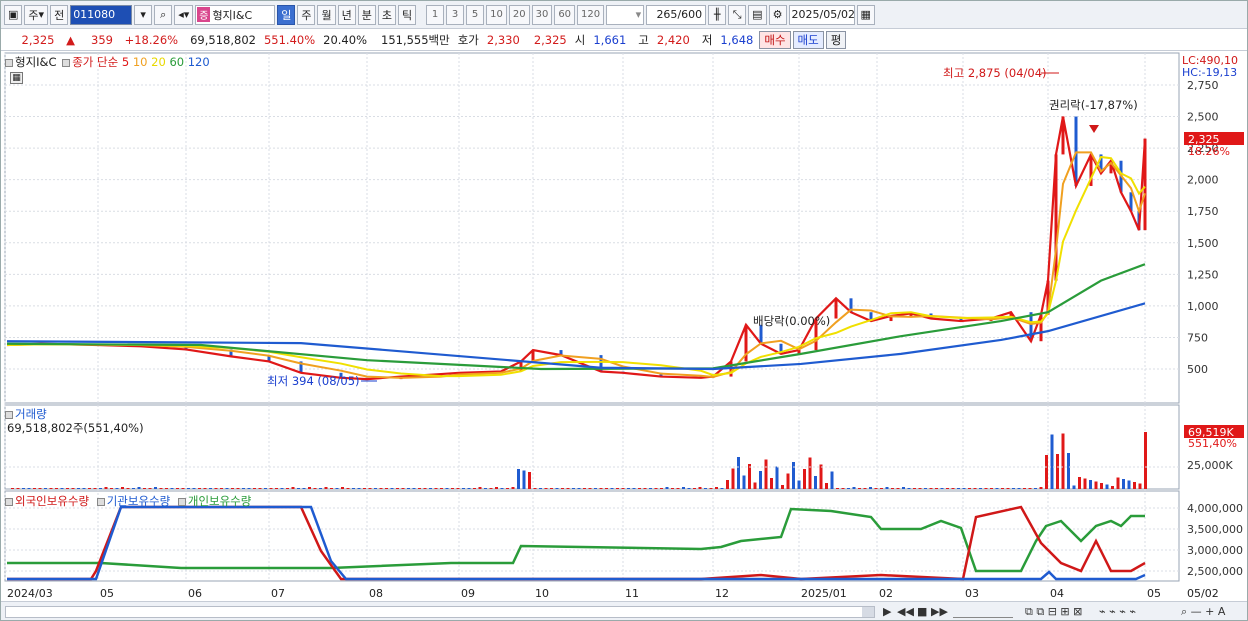 The height and width of the screenshot is (621, 1248). What do you see at coordinates (1203, 211) in the screenshot?
I see `price-tick-label: 1,750` at bounding box center [1203, 211].